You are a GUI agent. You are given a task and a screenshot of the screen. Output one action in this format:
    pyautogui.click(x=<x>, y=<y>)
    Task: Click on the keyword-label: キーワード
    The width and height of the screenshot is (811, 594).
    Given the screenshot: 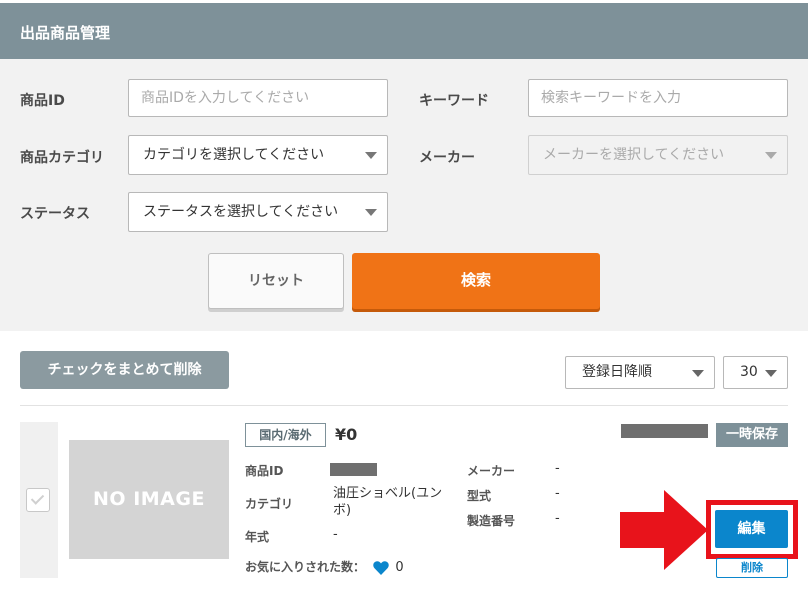 What is the action you would take?
    pyautogui.click(x=454, y=101)
    